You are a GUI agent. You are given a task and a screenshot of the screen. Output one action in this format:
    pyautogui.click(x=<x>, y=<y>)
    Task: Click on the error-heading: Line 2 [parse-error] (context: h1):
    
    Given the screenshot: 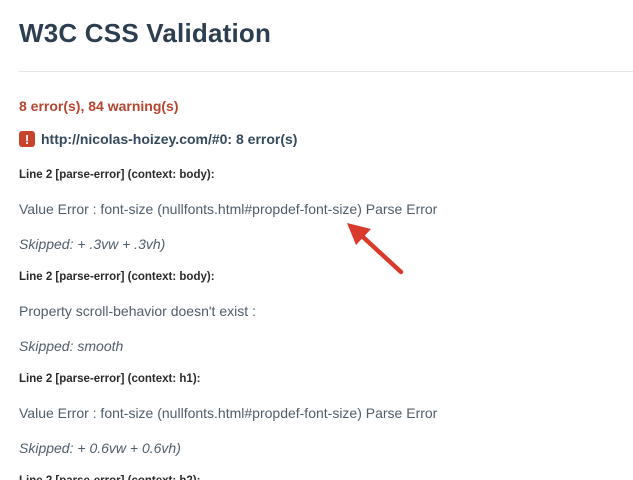 What is the action you would take?
    pyautogui.click(x=110, y=379)
    